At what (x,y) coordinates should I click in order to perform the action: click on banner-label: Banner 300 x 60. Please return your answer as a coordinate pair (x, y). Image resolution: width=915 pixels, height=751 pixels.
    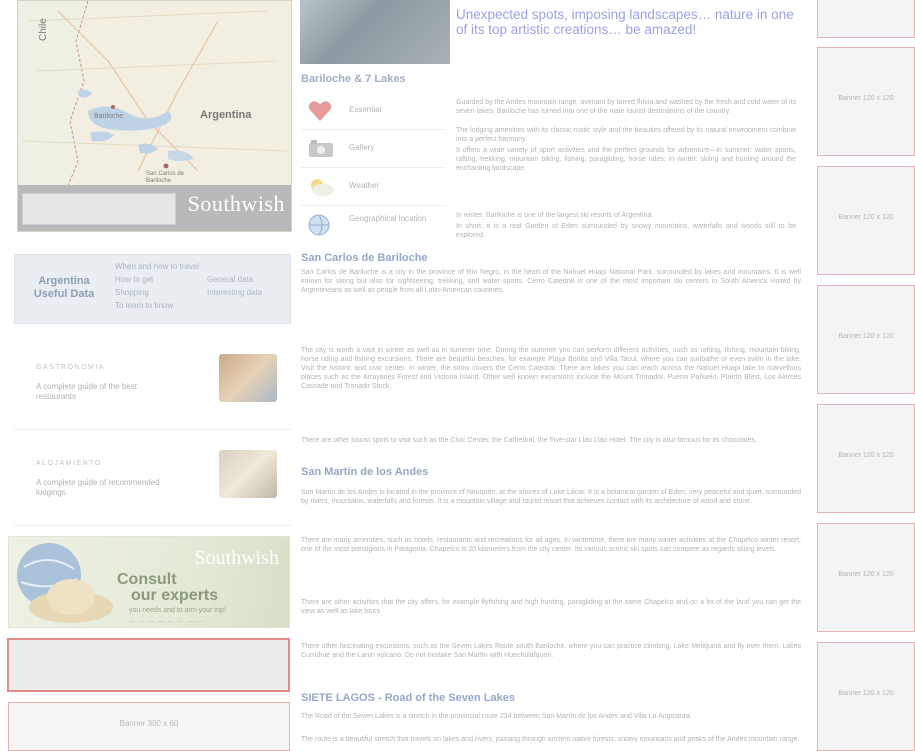
    Looking at the image, I should click on (149, 723).